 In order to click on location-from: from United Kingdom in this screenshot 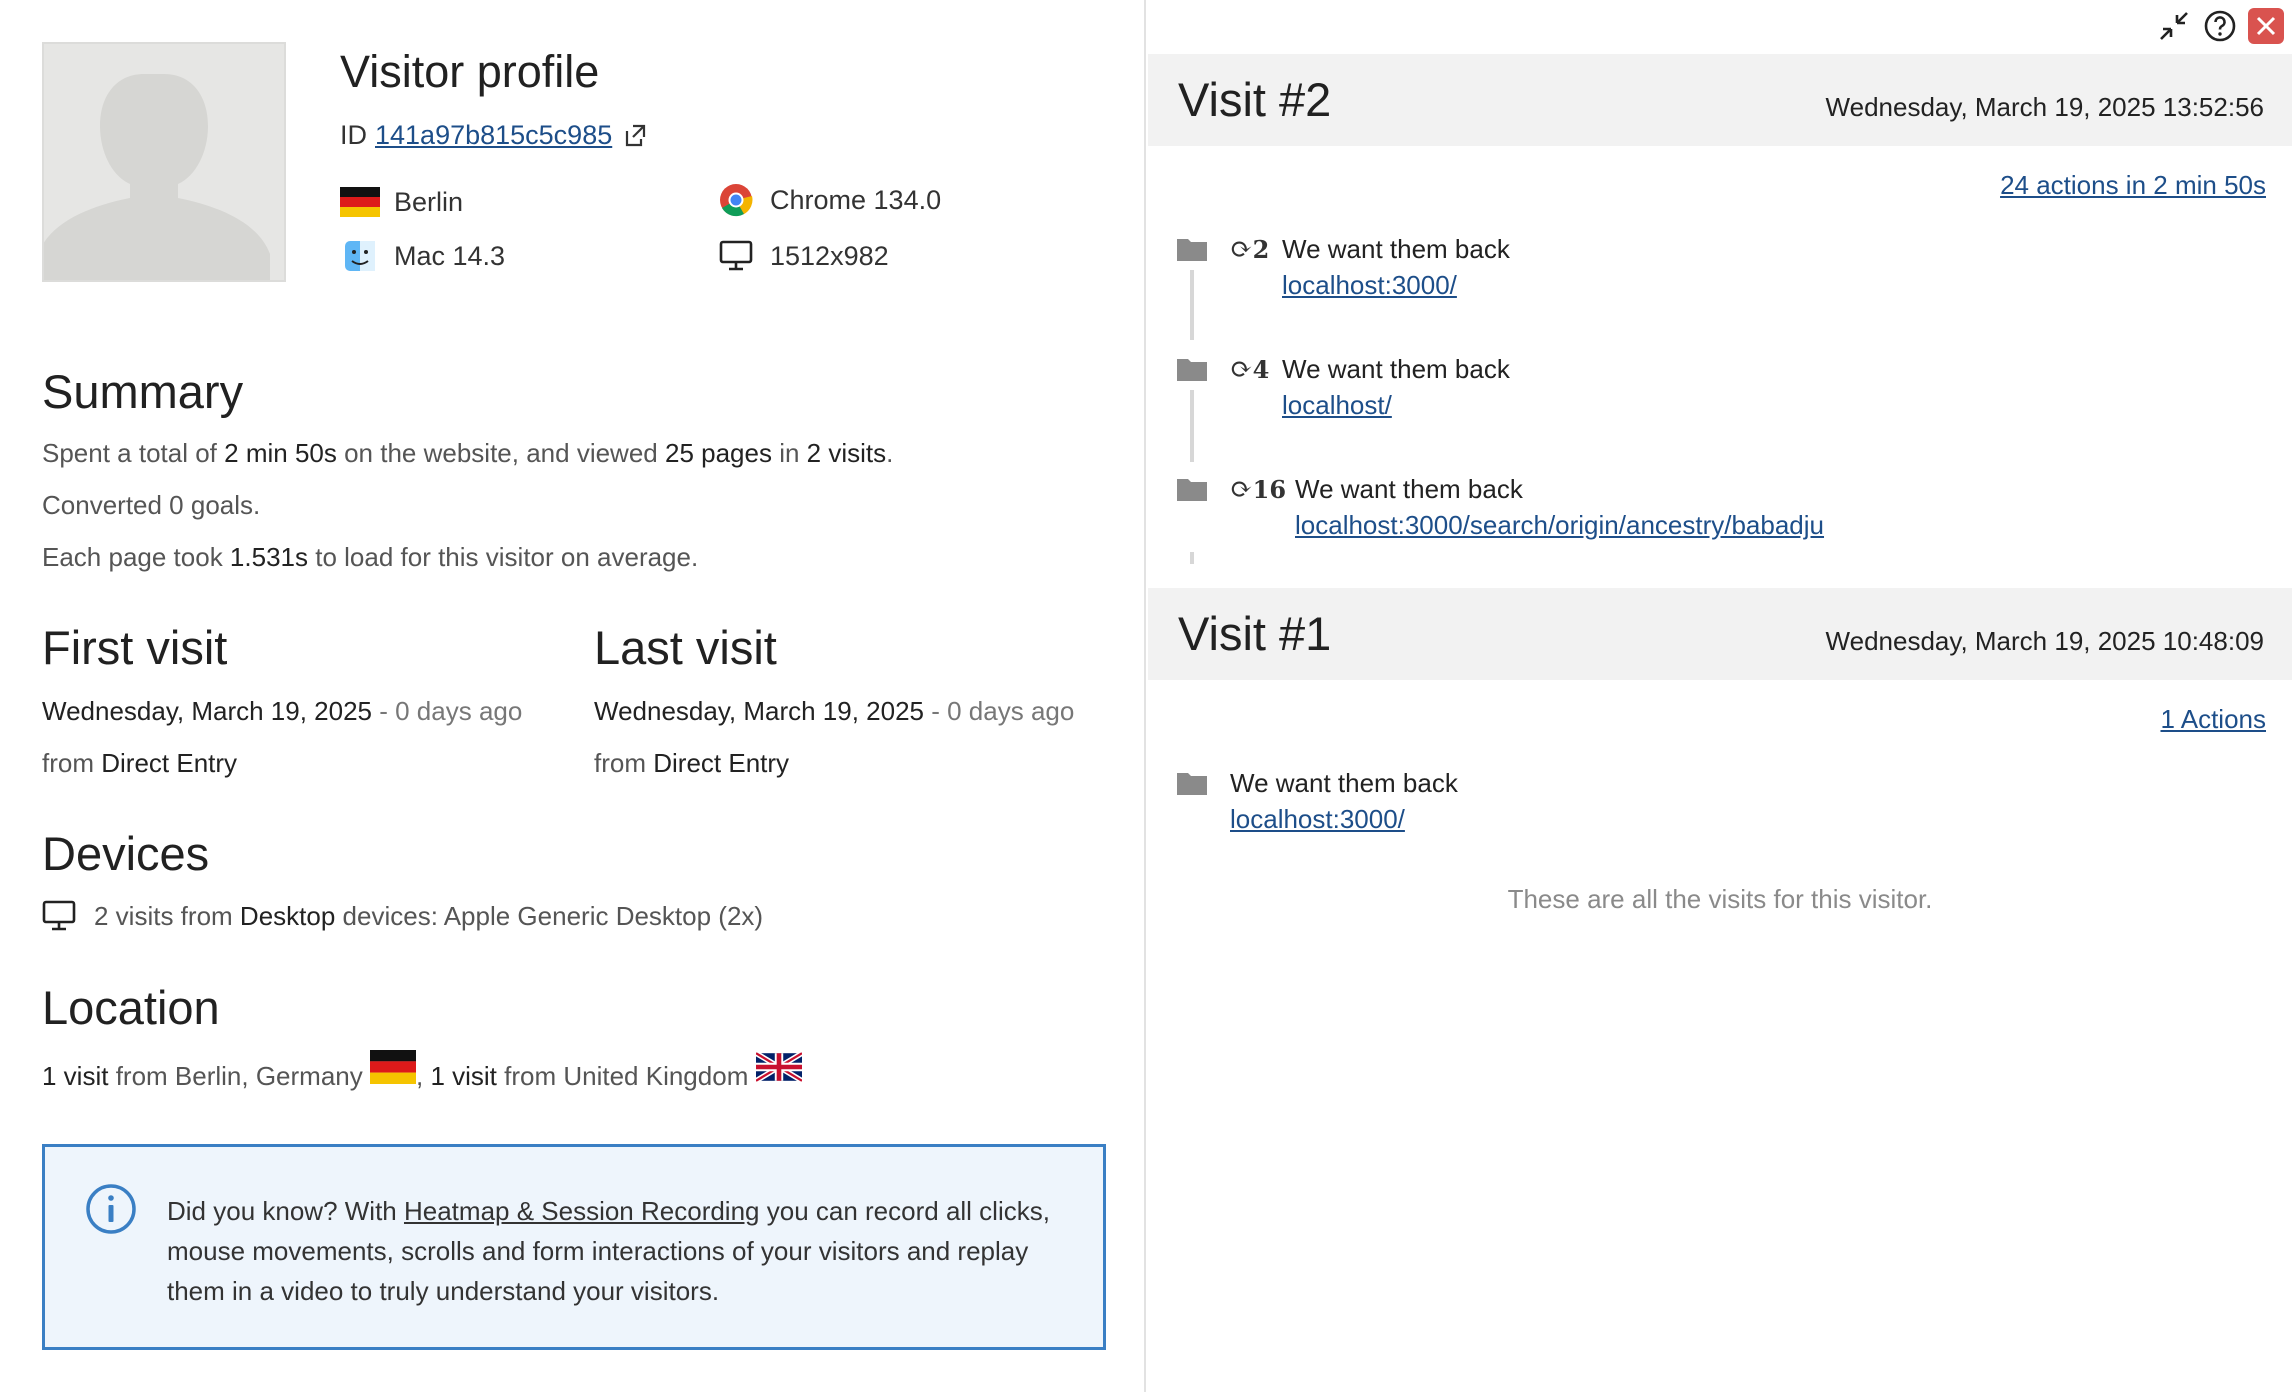, I will do `click(626, 1076)`.